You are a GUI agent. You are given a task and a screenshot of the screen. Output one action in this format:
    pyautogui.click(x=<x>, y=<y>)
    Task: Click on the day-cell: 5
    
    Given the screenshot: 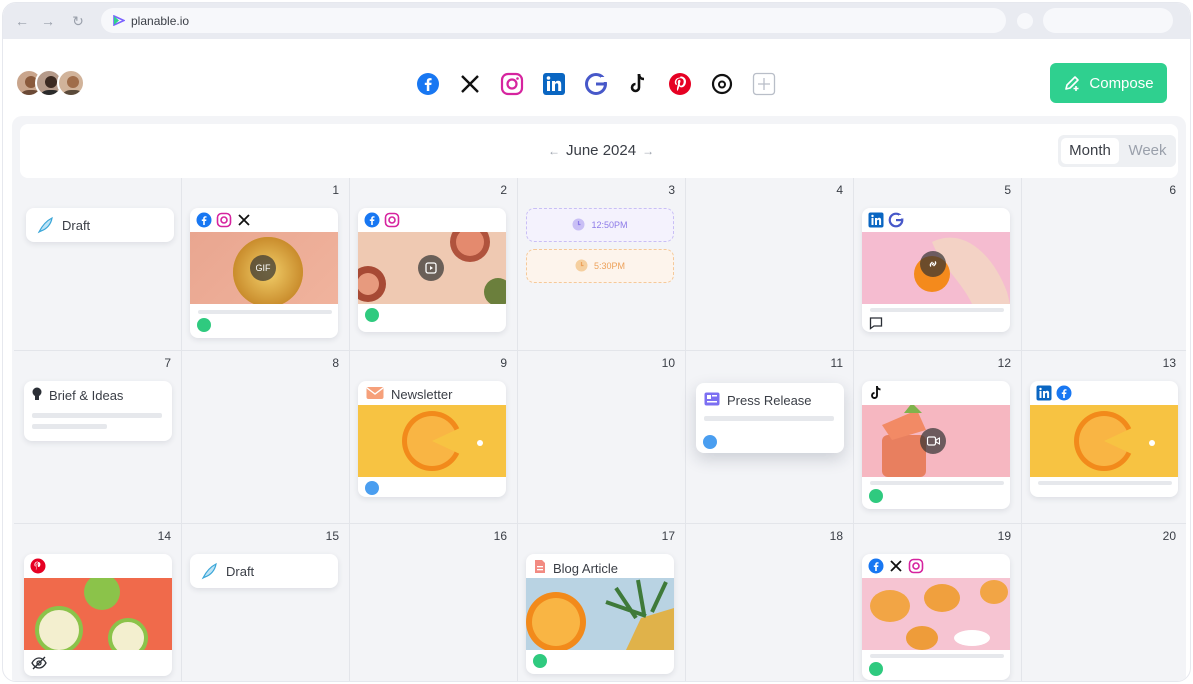 What is the action you would take?
    pyautogui.click(x=938, y=264)
    